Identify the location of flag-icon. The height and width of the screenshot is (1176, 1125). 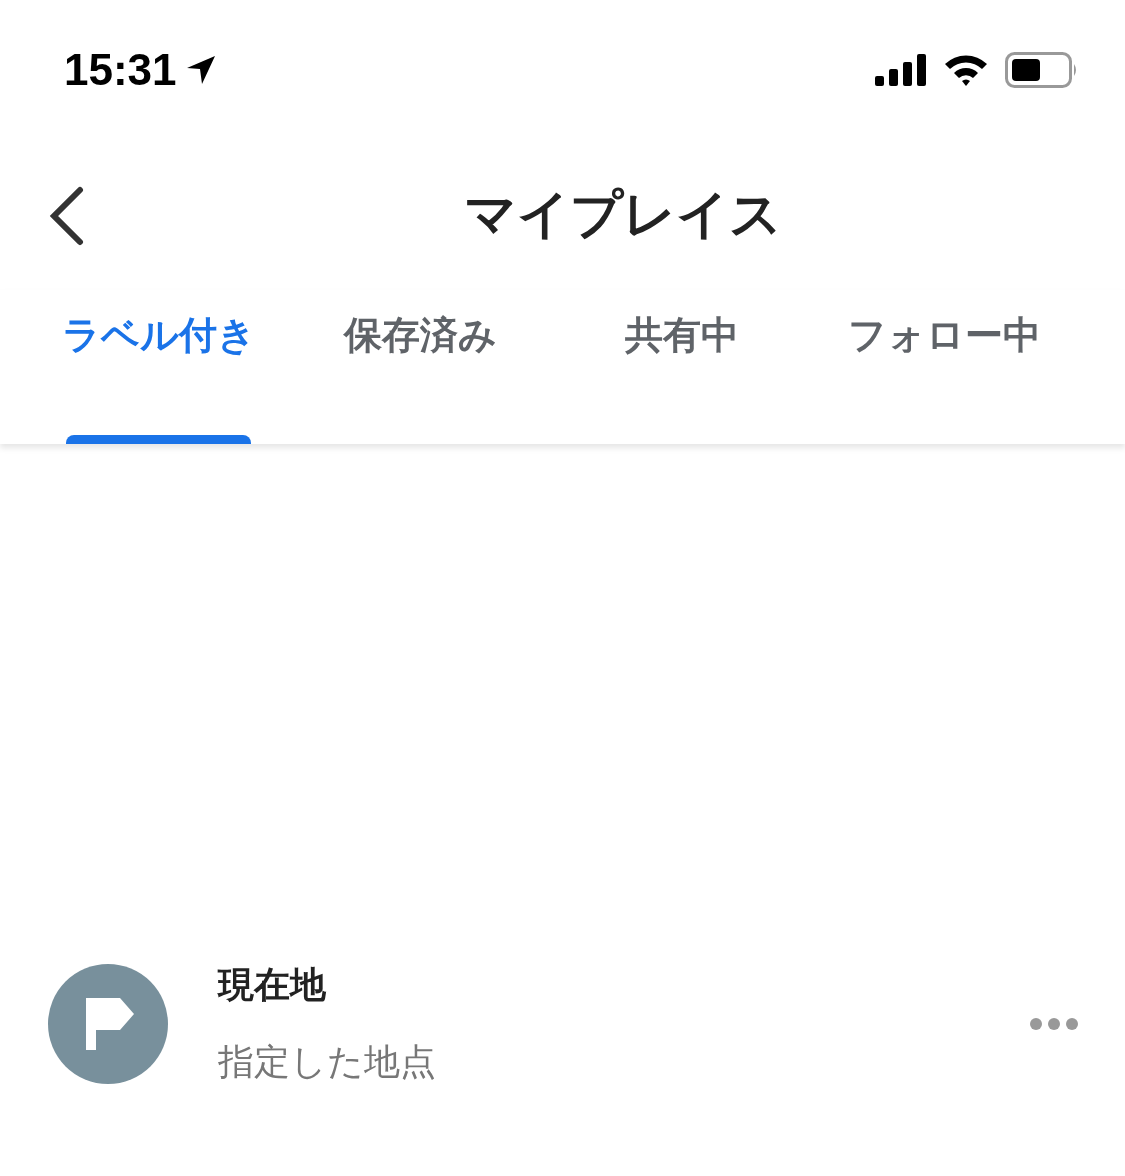
(108, 1024).